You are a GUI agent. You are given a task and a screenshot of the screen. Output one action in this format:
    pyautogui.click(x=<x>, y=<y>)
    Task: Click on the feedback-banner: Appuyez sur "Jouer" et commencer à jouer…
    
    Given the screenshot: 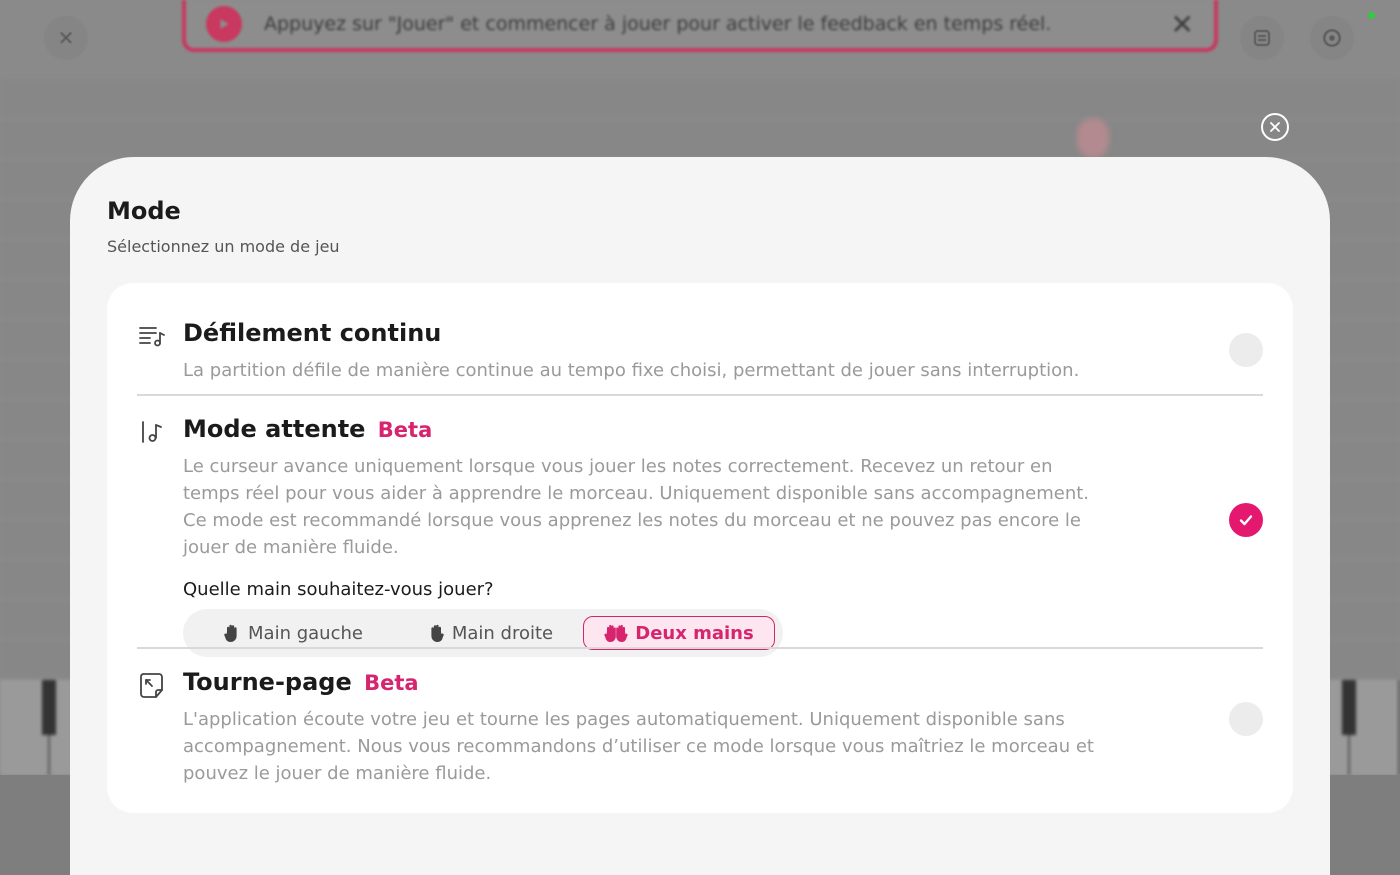 What is the action you would take?
    pyautogui.click(x=700, y=26)
    